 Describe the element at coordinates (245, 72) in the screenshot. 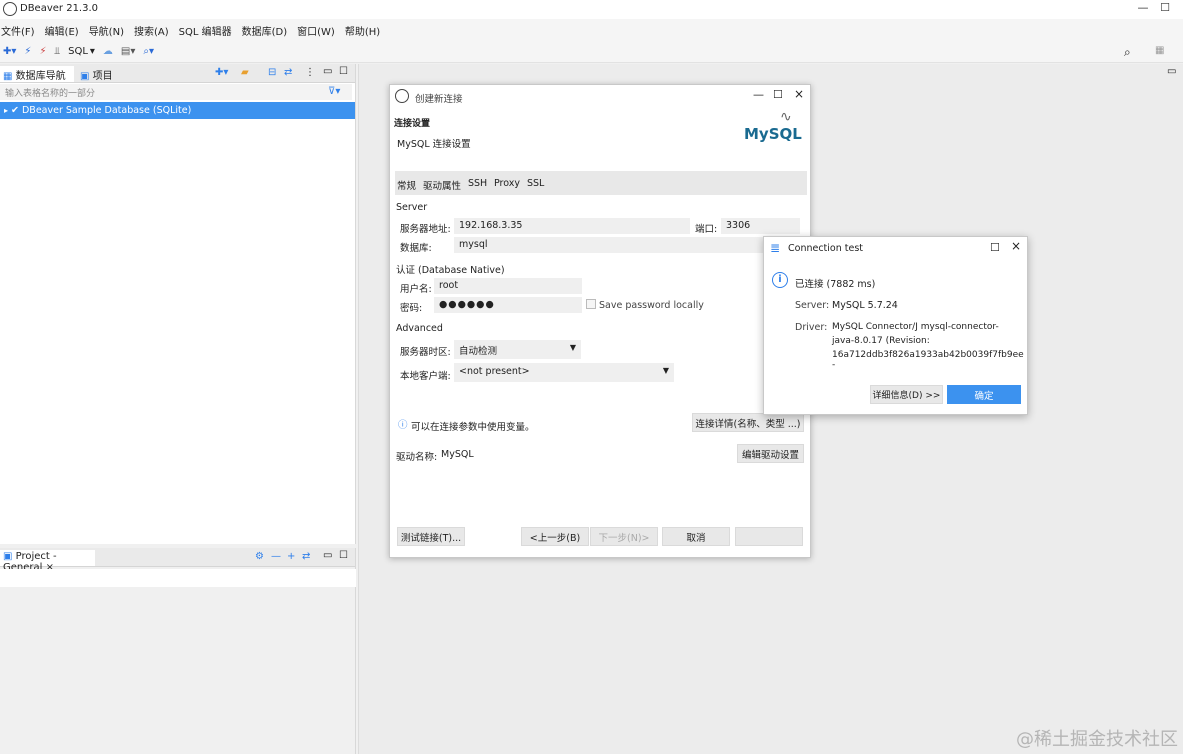

I see `folder-icon: ▰` at that location.